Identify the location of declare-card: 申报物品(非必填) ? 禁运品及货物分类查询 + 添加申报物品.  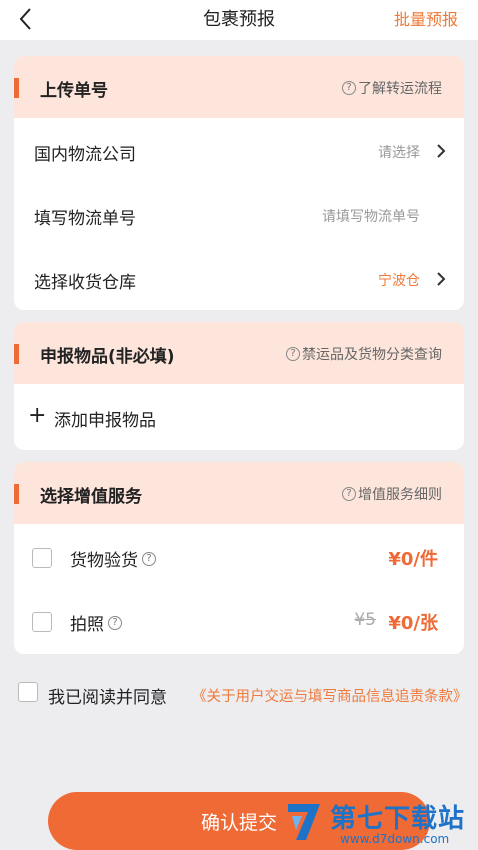
(239, 386).